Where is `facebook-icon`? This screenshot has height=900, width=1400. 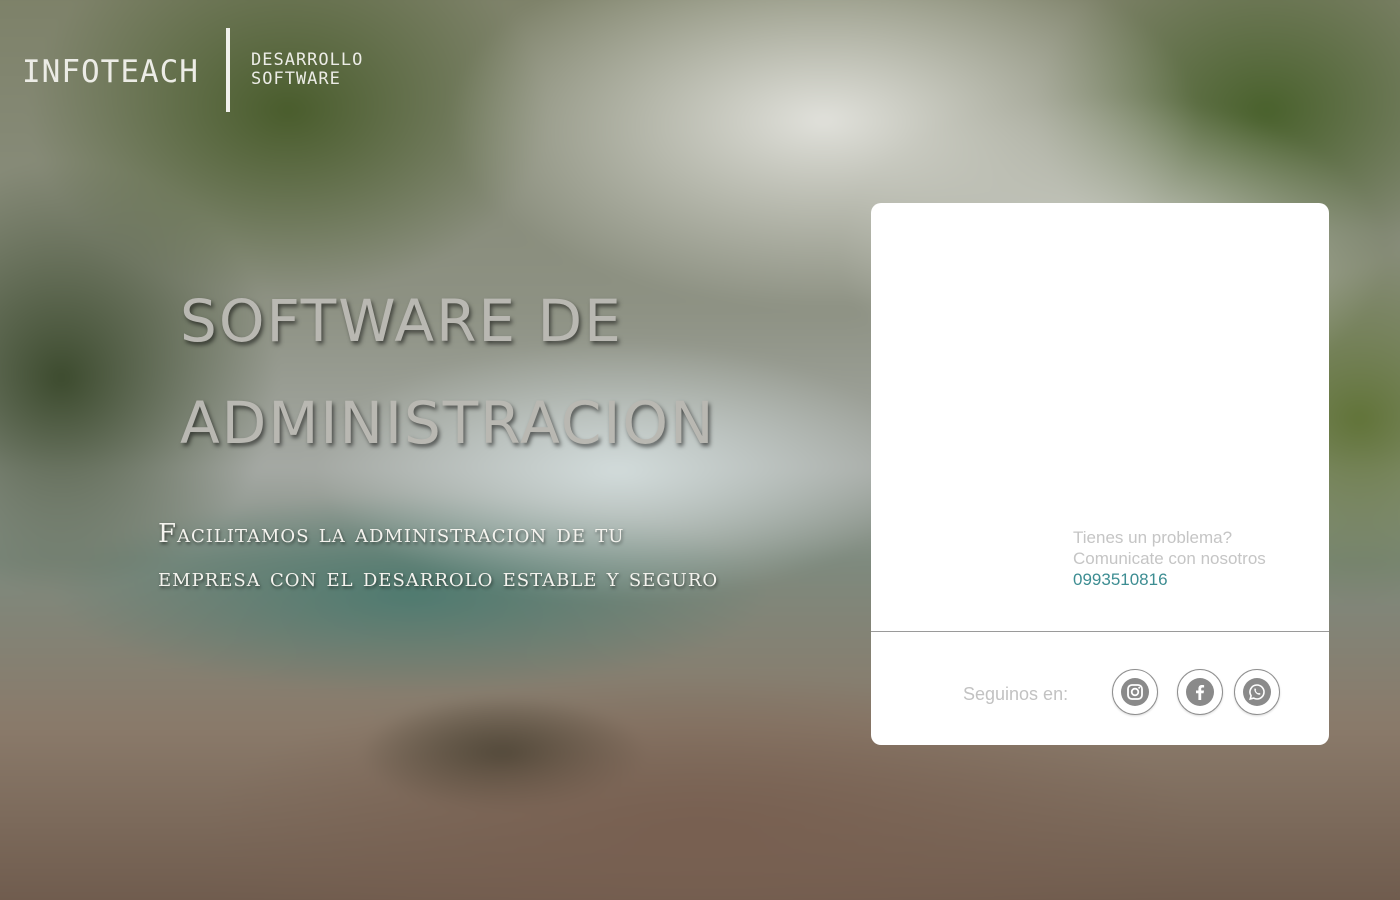 facebook-icon is located at coordinates (1200, 692).